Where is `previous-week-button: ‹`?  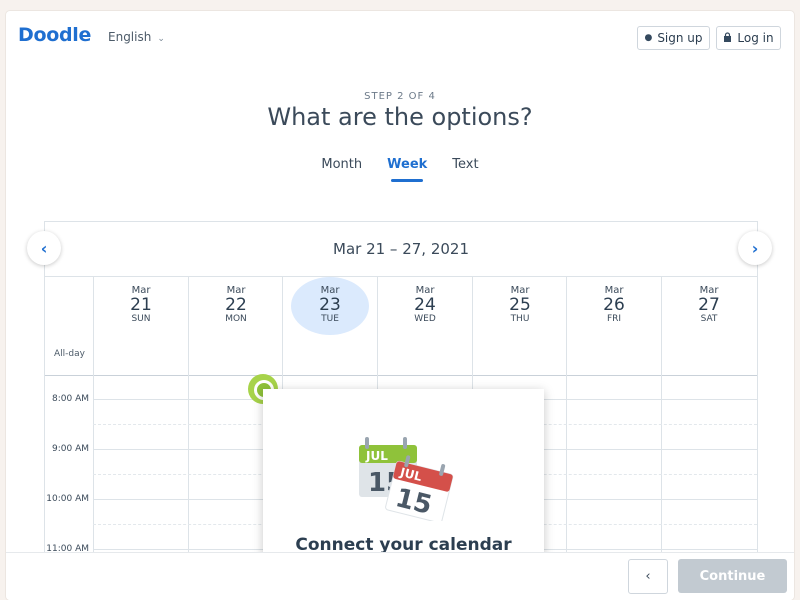
previous-week-button: ‹ is located at coordinates (44, 248).